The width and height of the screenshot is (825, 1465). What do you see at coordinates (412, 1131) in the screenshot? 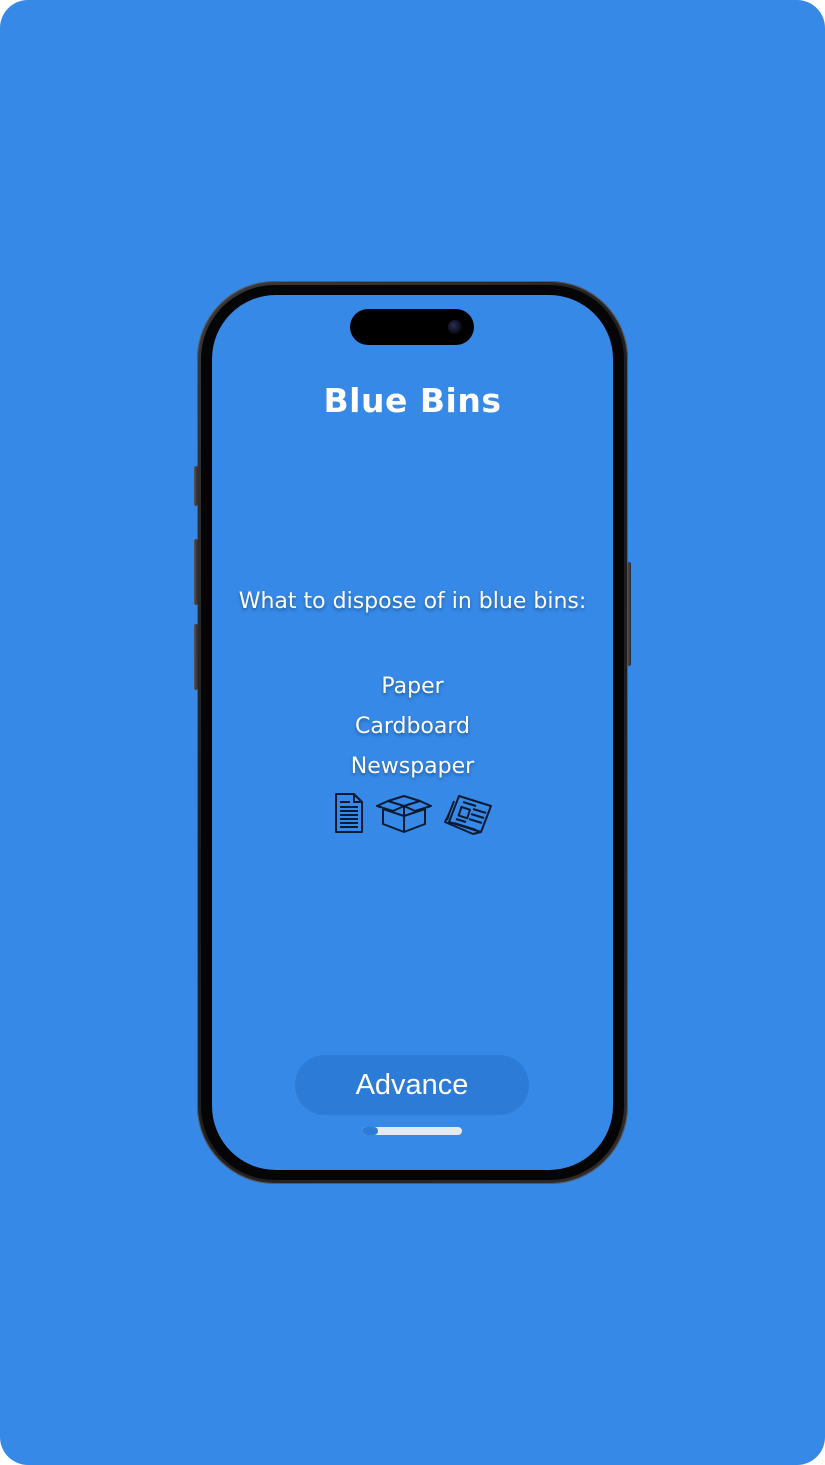
I see `progress-bar` at bounding box center [412, 1131].